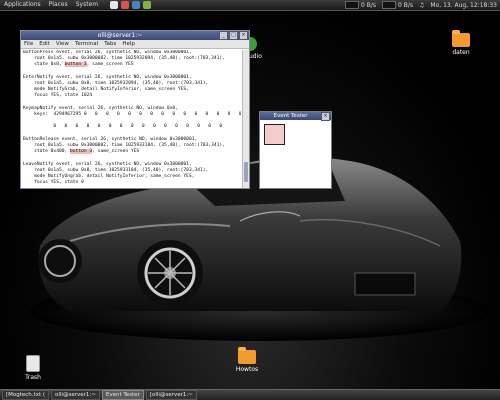 Image resolution: width=500 pixels, height=400 pixels. Describe the element at coordinates (26, 395) in the screenshot. I see `task-mogtech: [Mogtech.txt (` at that location.